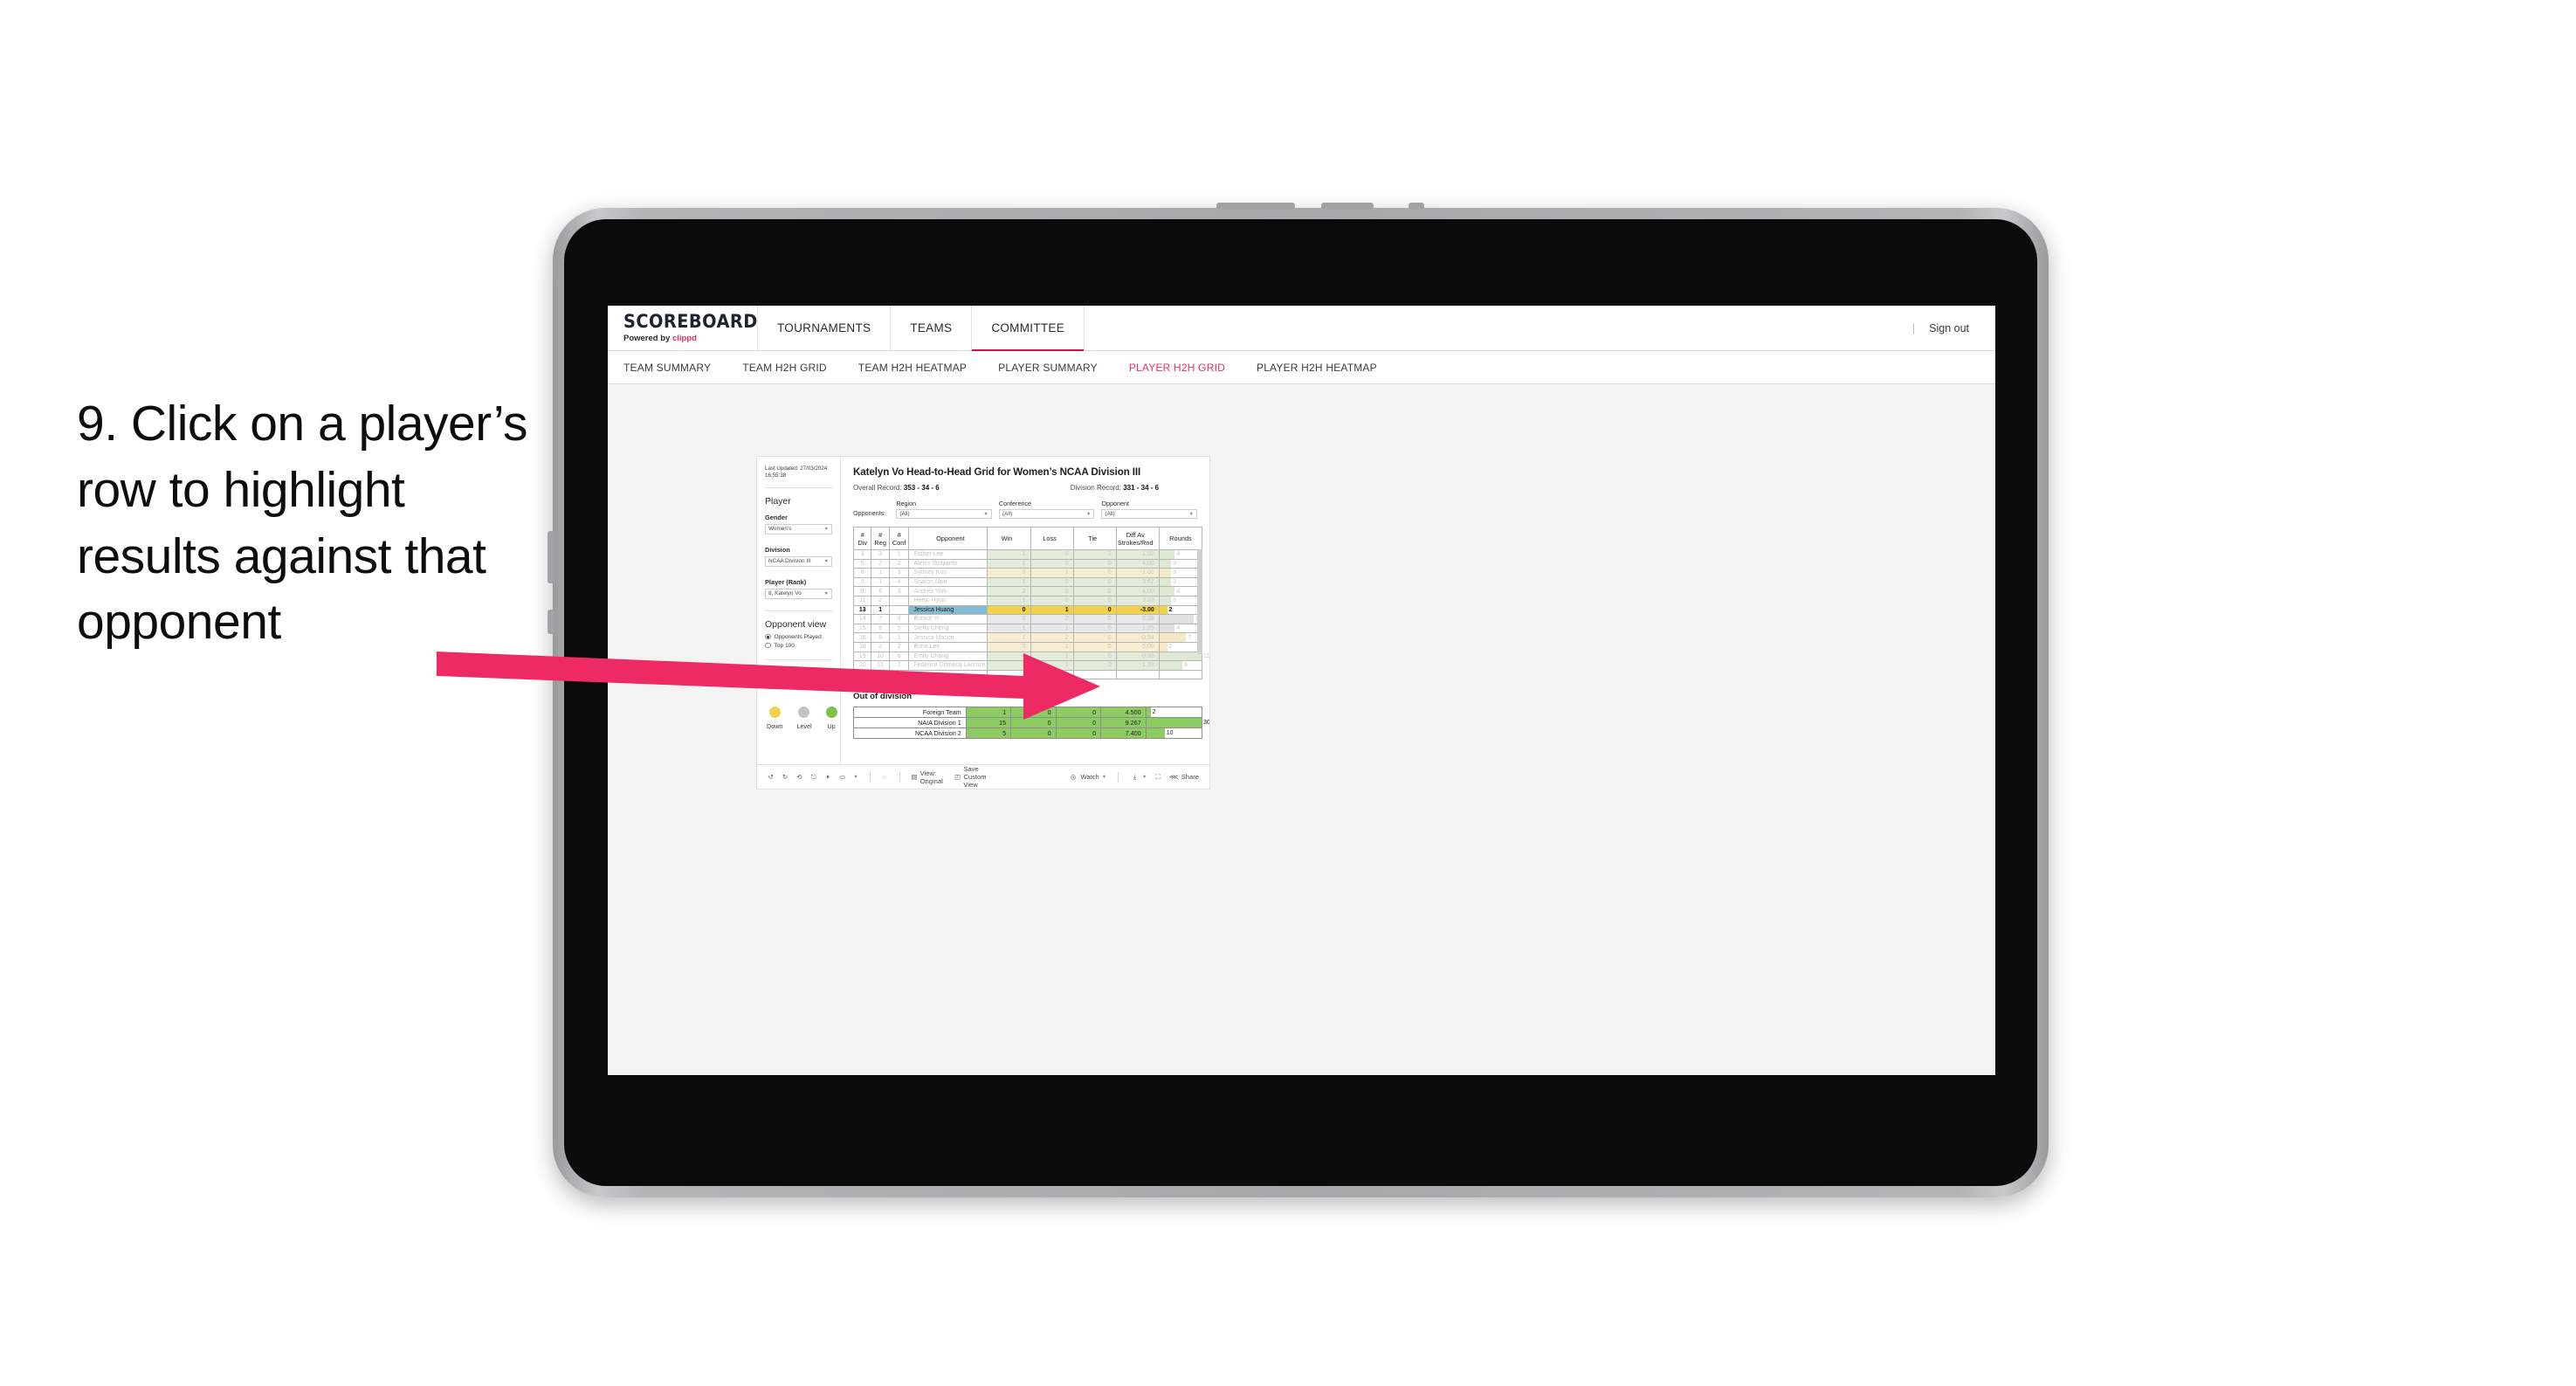 The width and height of the screenshot is (2576, 1386). What do you see at coordinates (813, 777) in the screenshot?
I see `refresh-data-icon: ⎋` at bounding box center [813, 777].